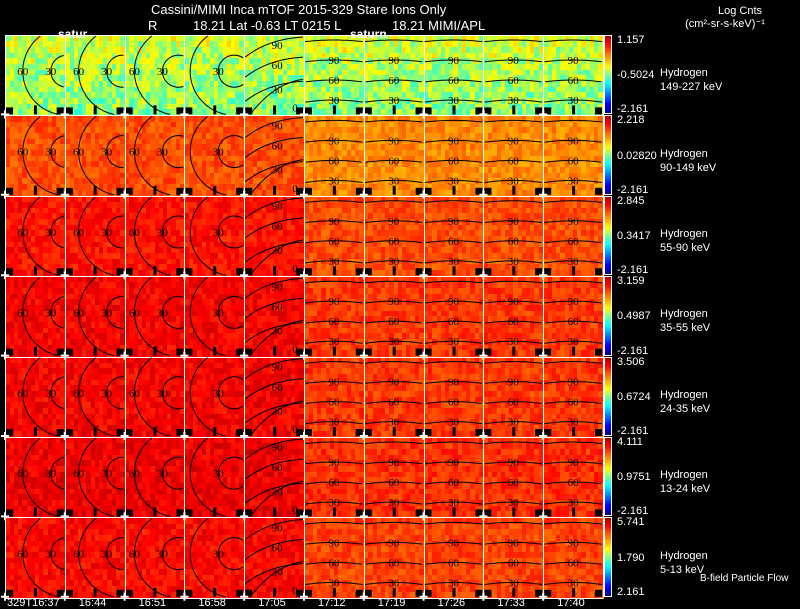  What do you see at coordinates (634, 316) in the screenshot?
I see `colorbar-mid: 0.4987` at bounding box center [634, 316].